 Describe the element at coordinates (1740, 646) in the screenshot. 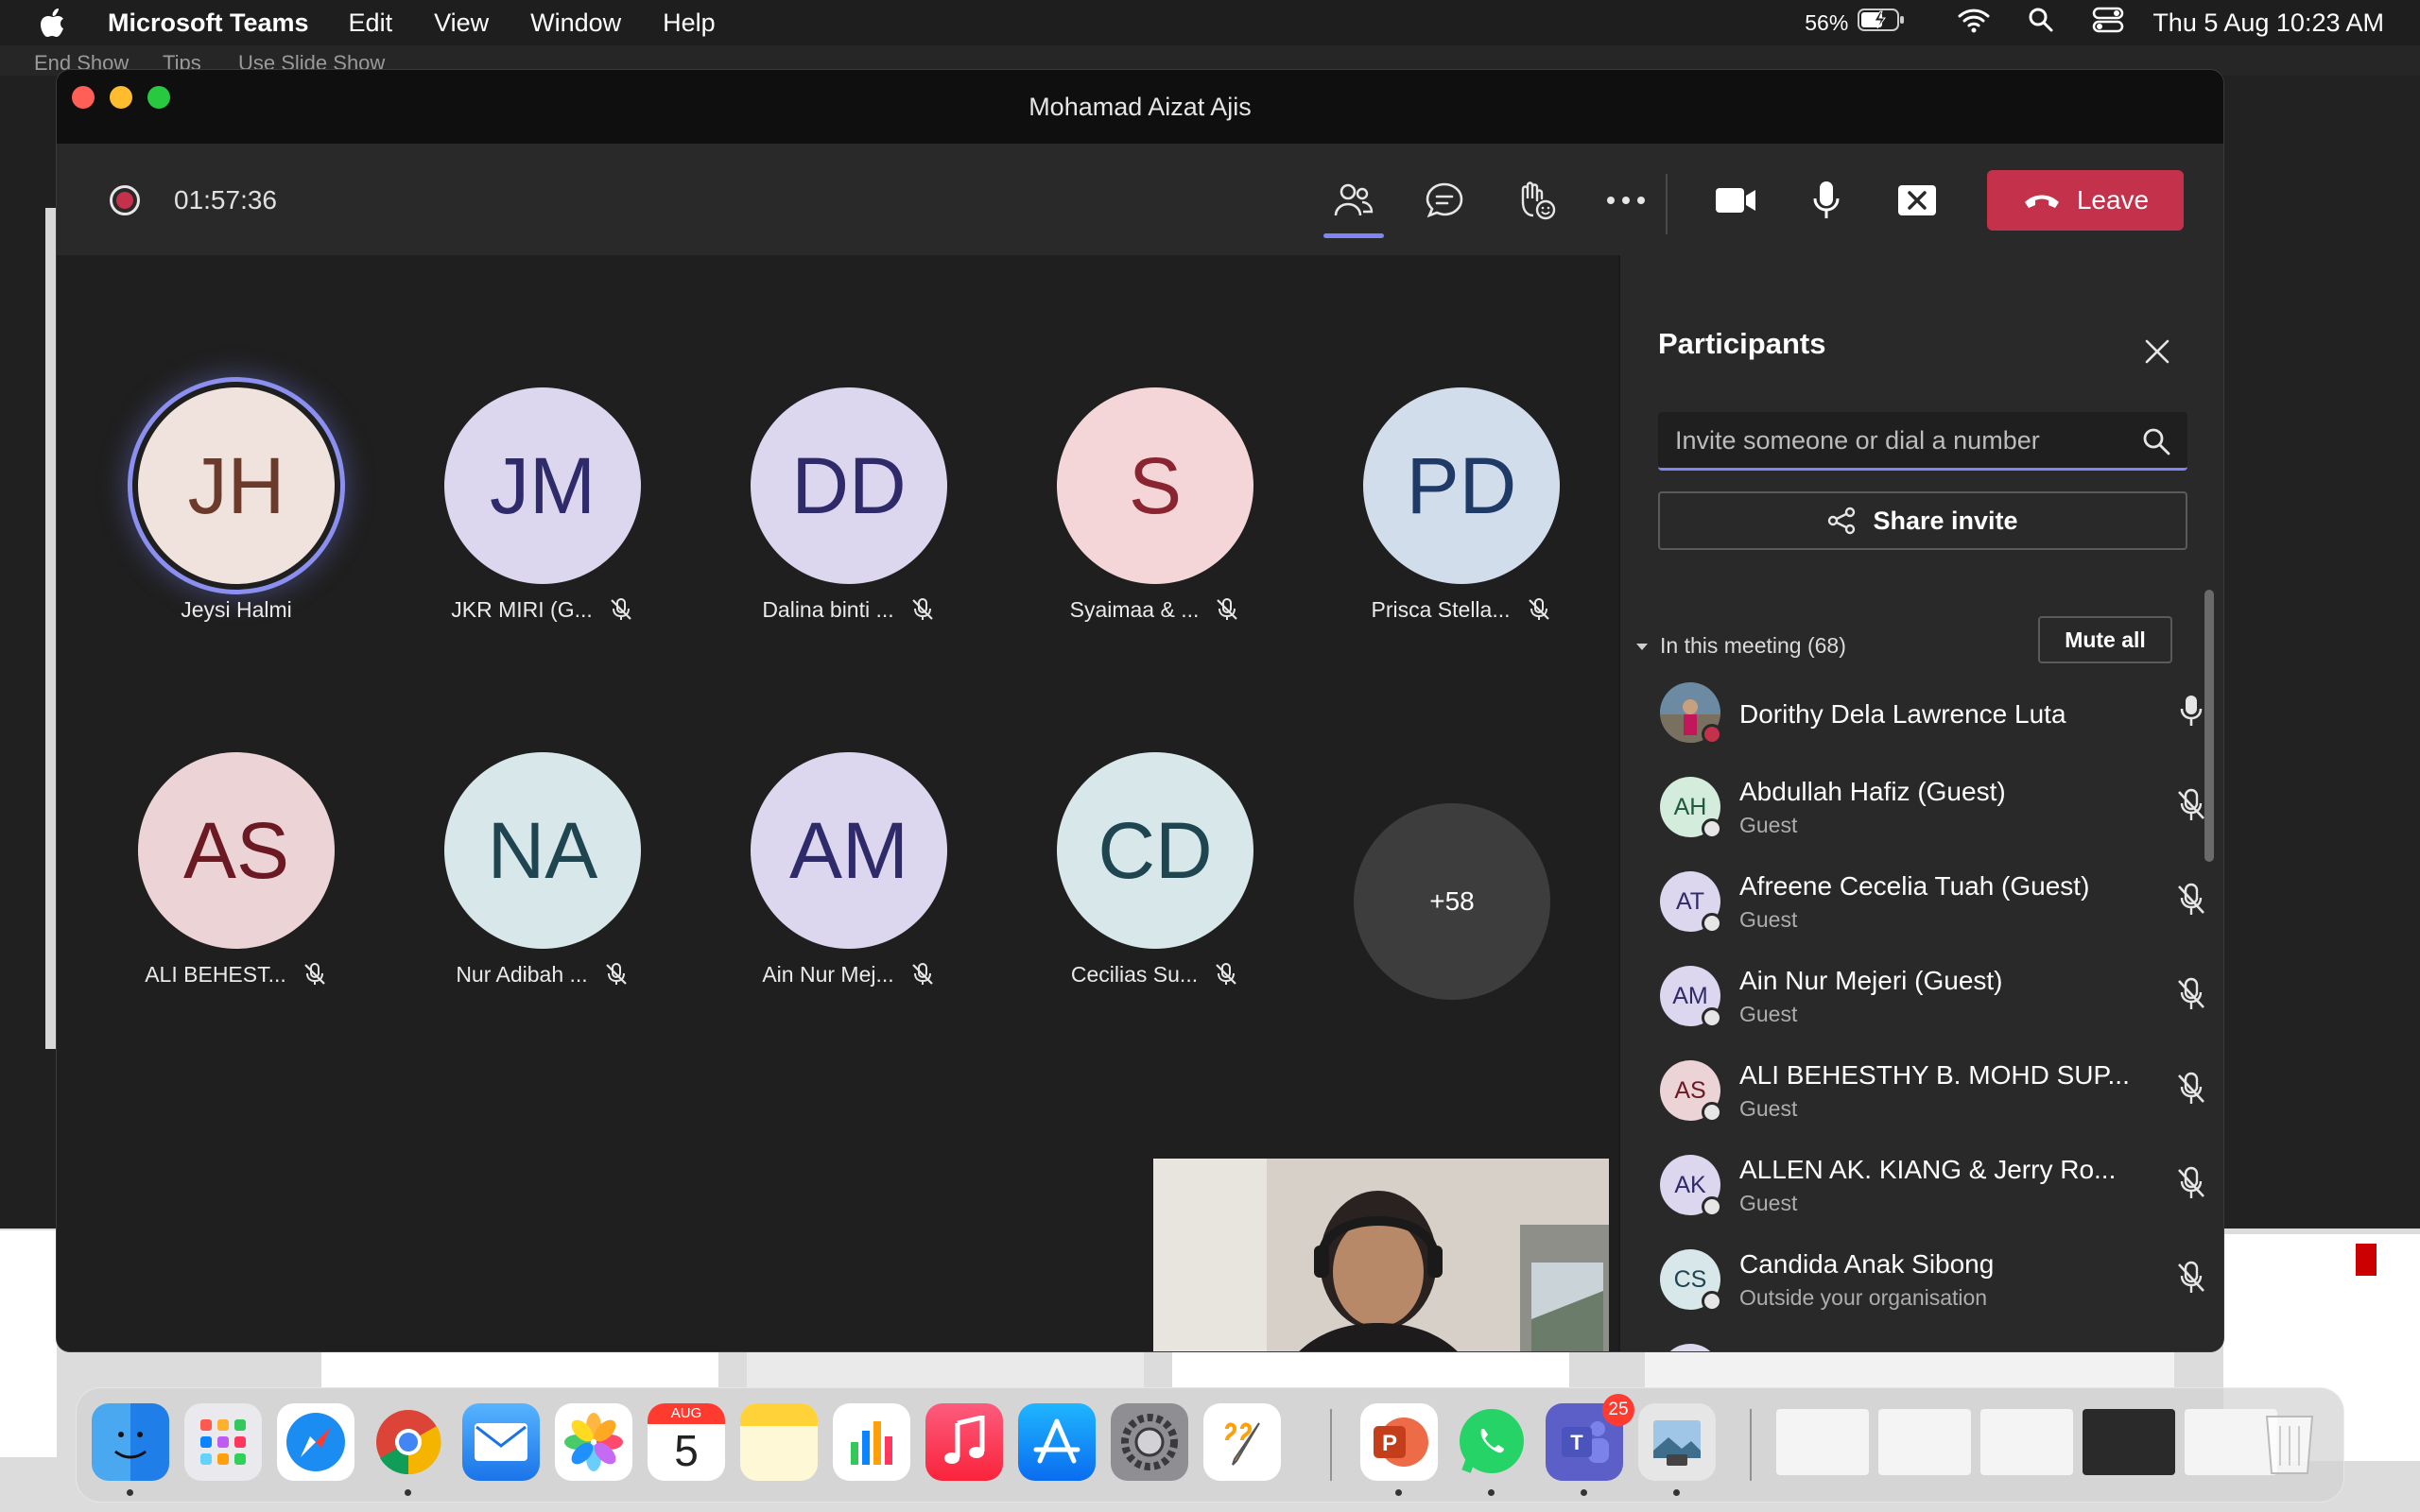

I see `in-meeting-section-toggle: In this meeting (68)` at that location.